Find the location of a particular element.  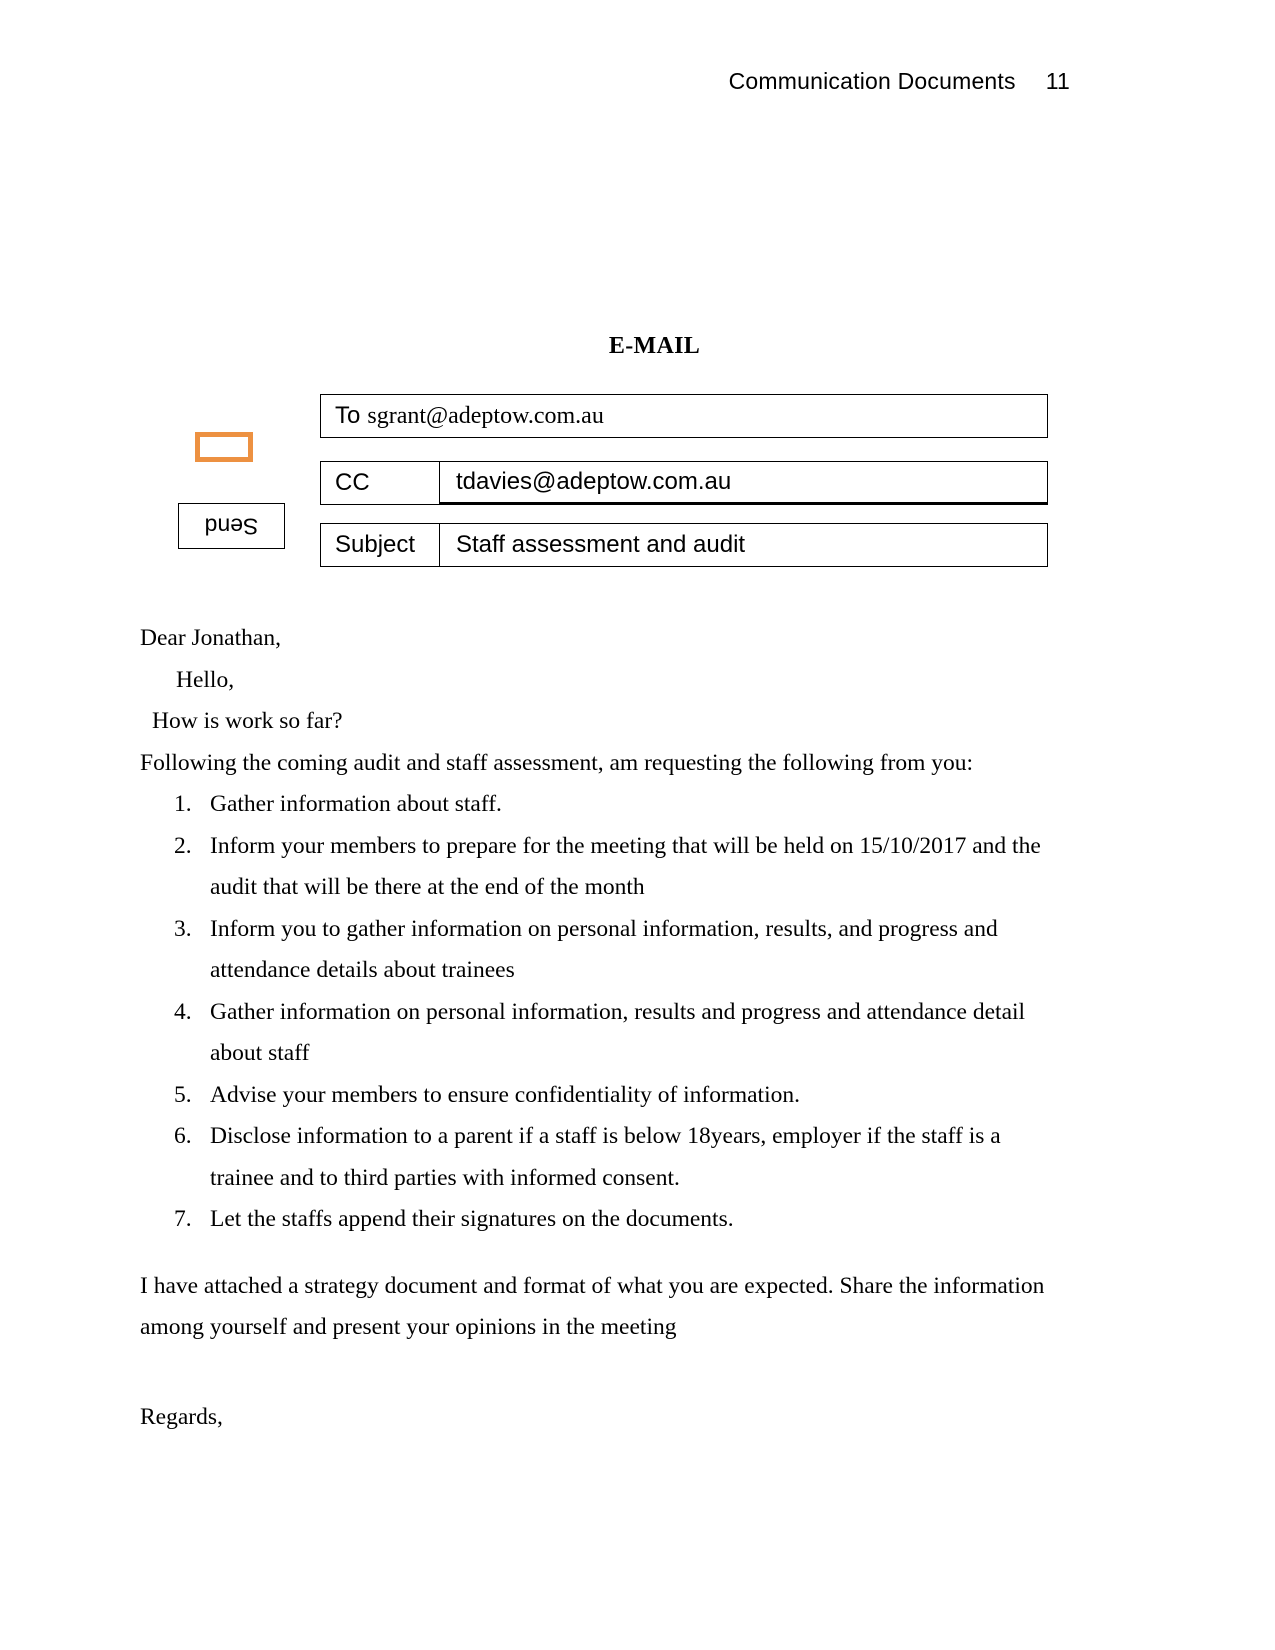

page-title: E-MAIL is located at coordinates (654, 346).